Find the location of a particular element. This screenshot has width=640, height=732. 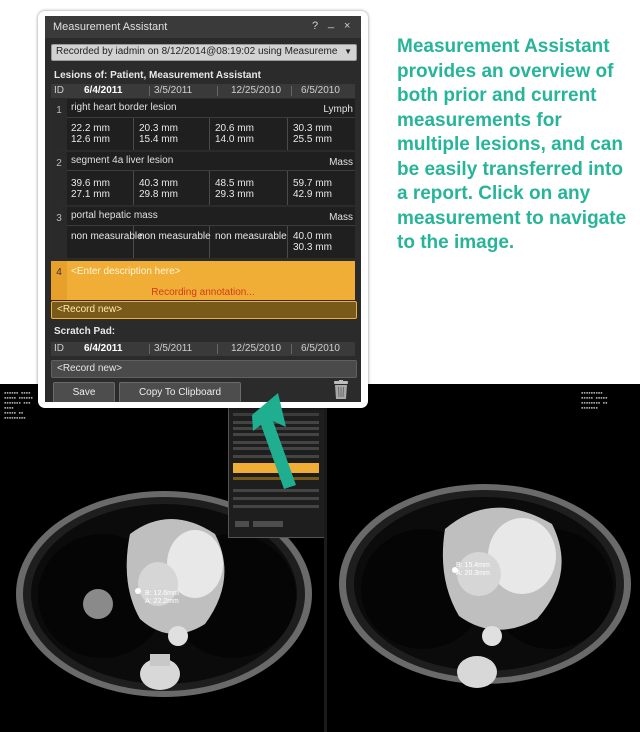

lesion-id: 4 is located at coordinates (59, 272).